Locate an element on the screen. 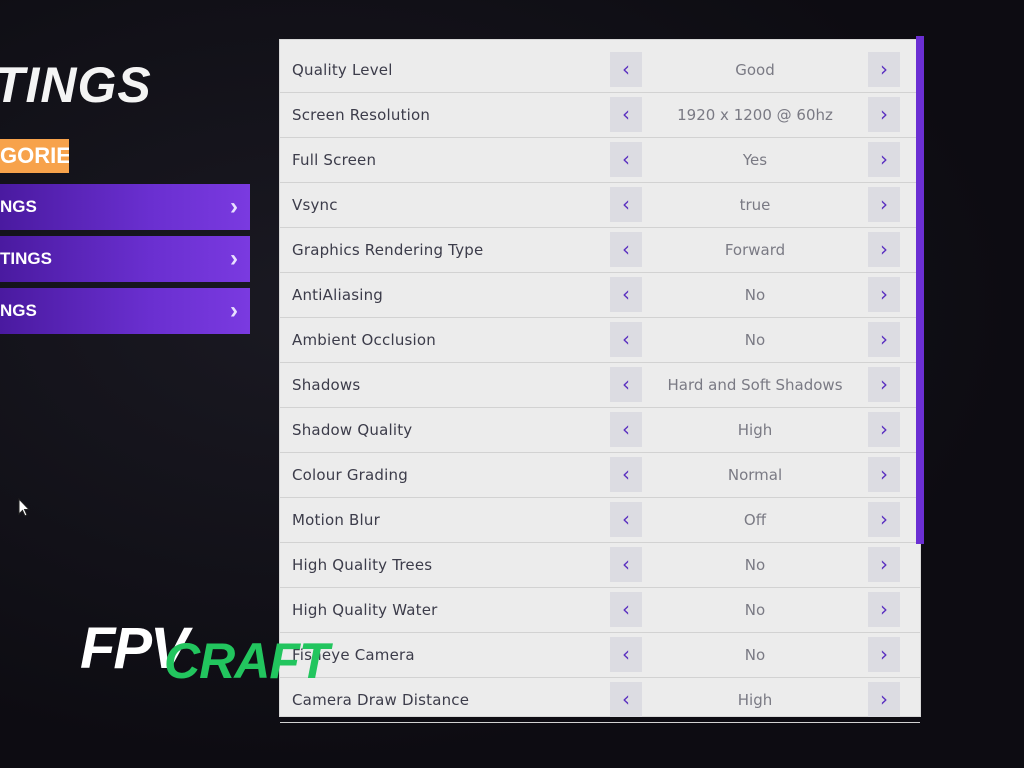 This screenshot has height=768, width=1024. setting-value: Off is located at coordinates (755, 520).